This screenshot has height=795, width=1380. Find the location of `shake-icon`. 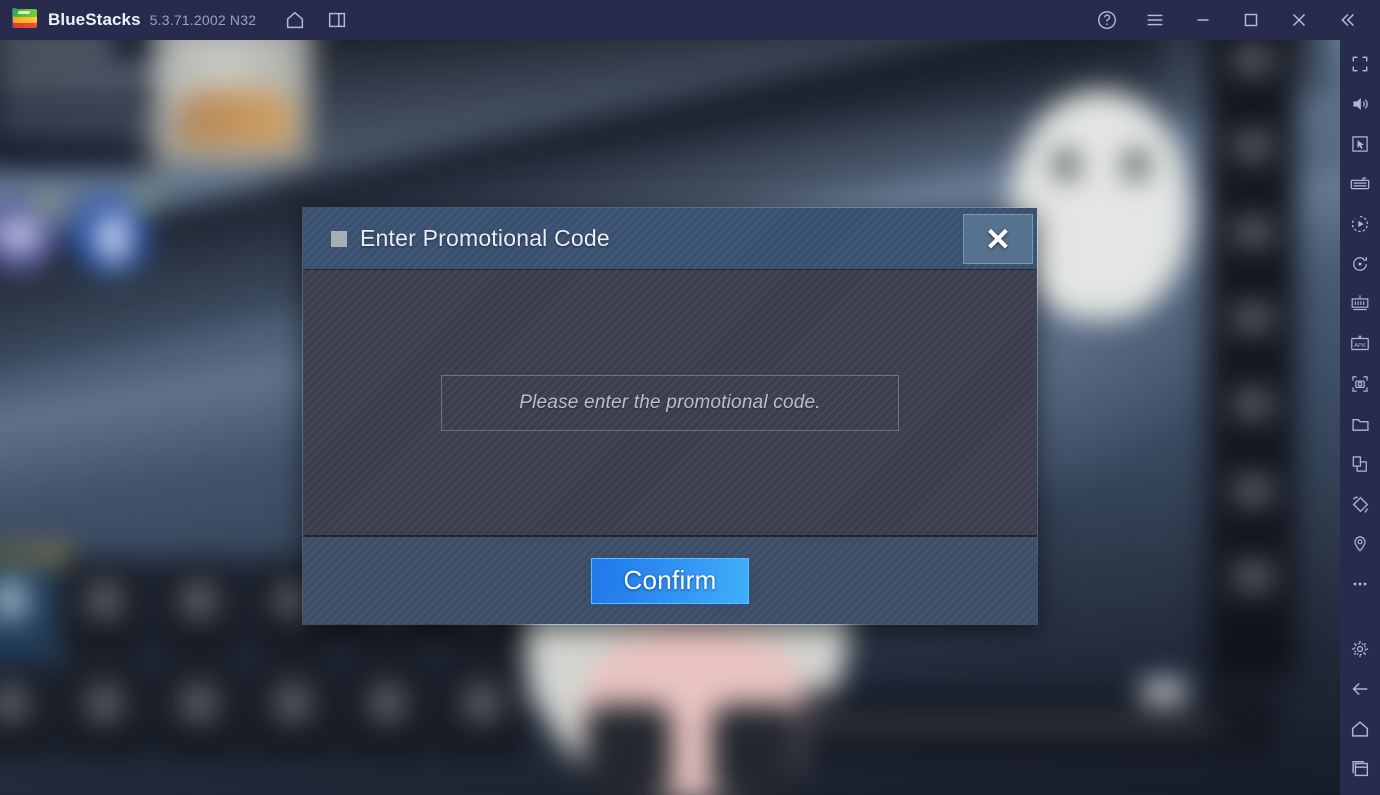

shake-icon is located at coordinates (1360, 504).